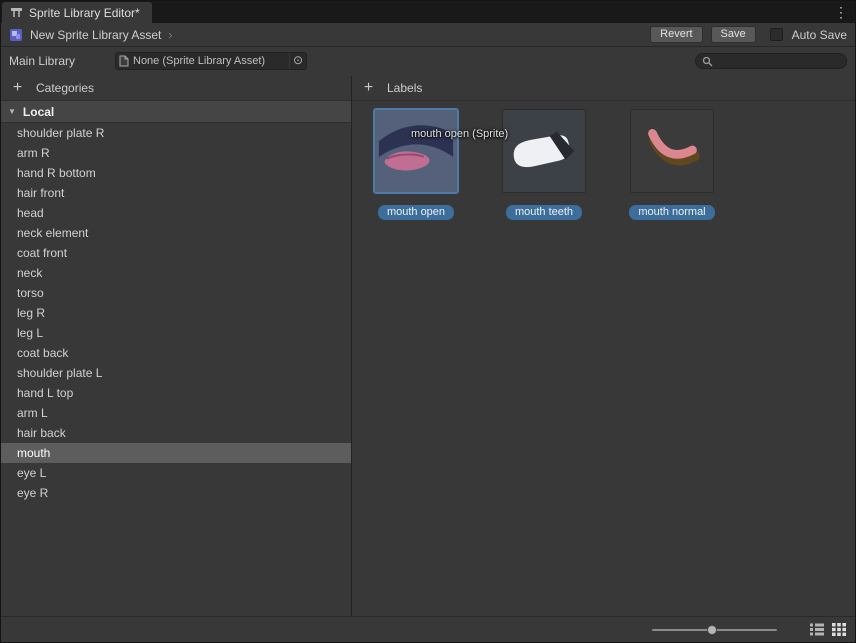 The image size is (856, 643). Describe the element at coordinates (30, 213) in the screenshot. I see `category-label: head` at that location.